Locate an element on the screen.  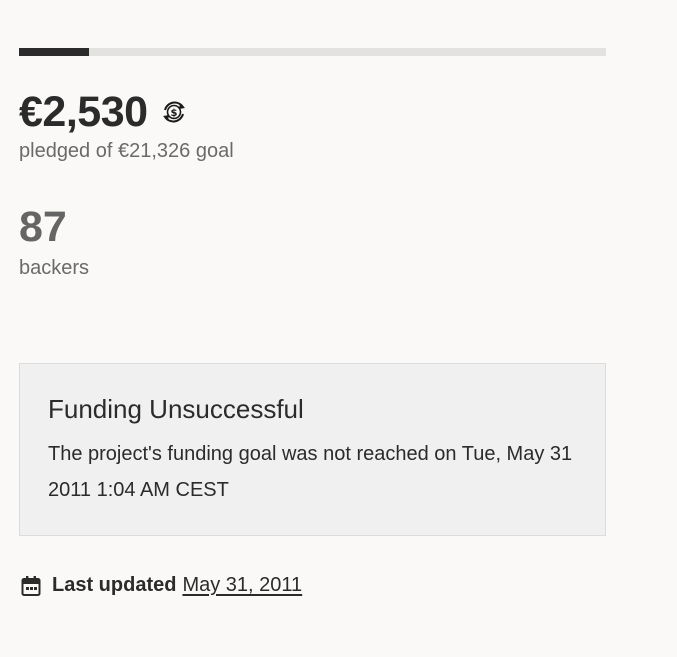
pledged-row: €2,530 $ is located at coordinates (104, 112).